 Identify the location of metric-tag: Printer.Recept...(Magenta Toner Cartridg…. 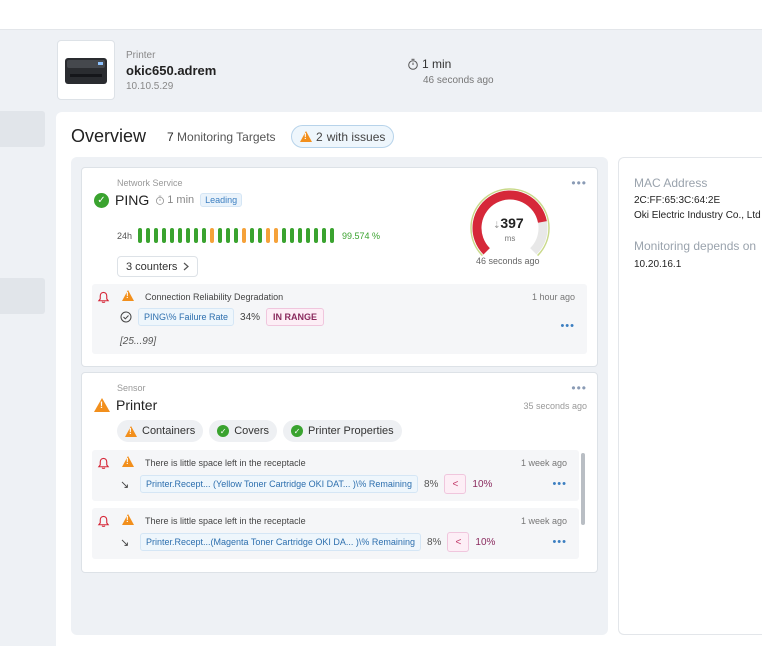
(280, 542).